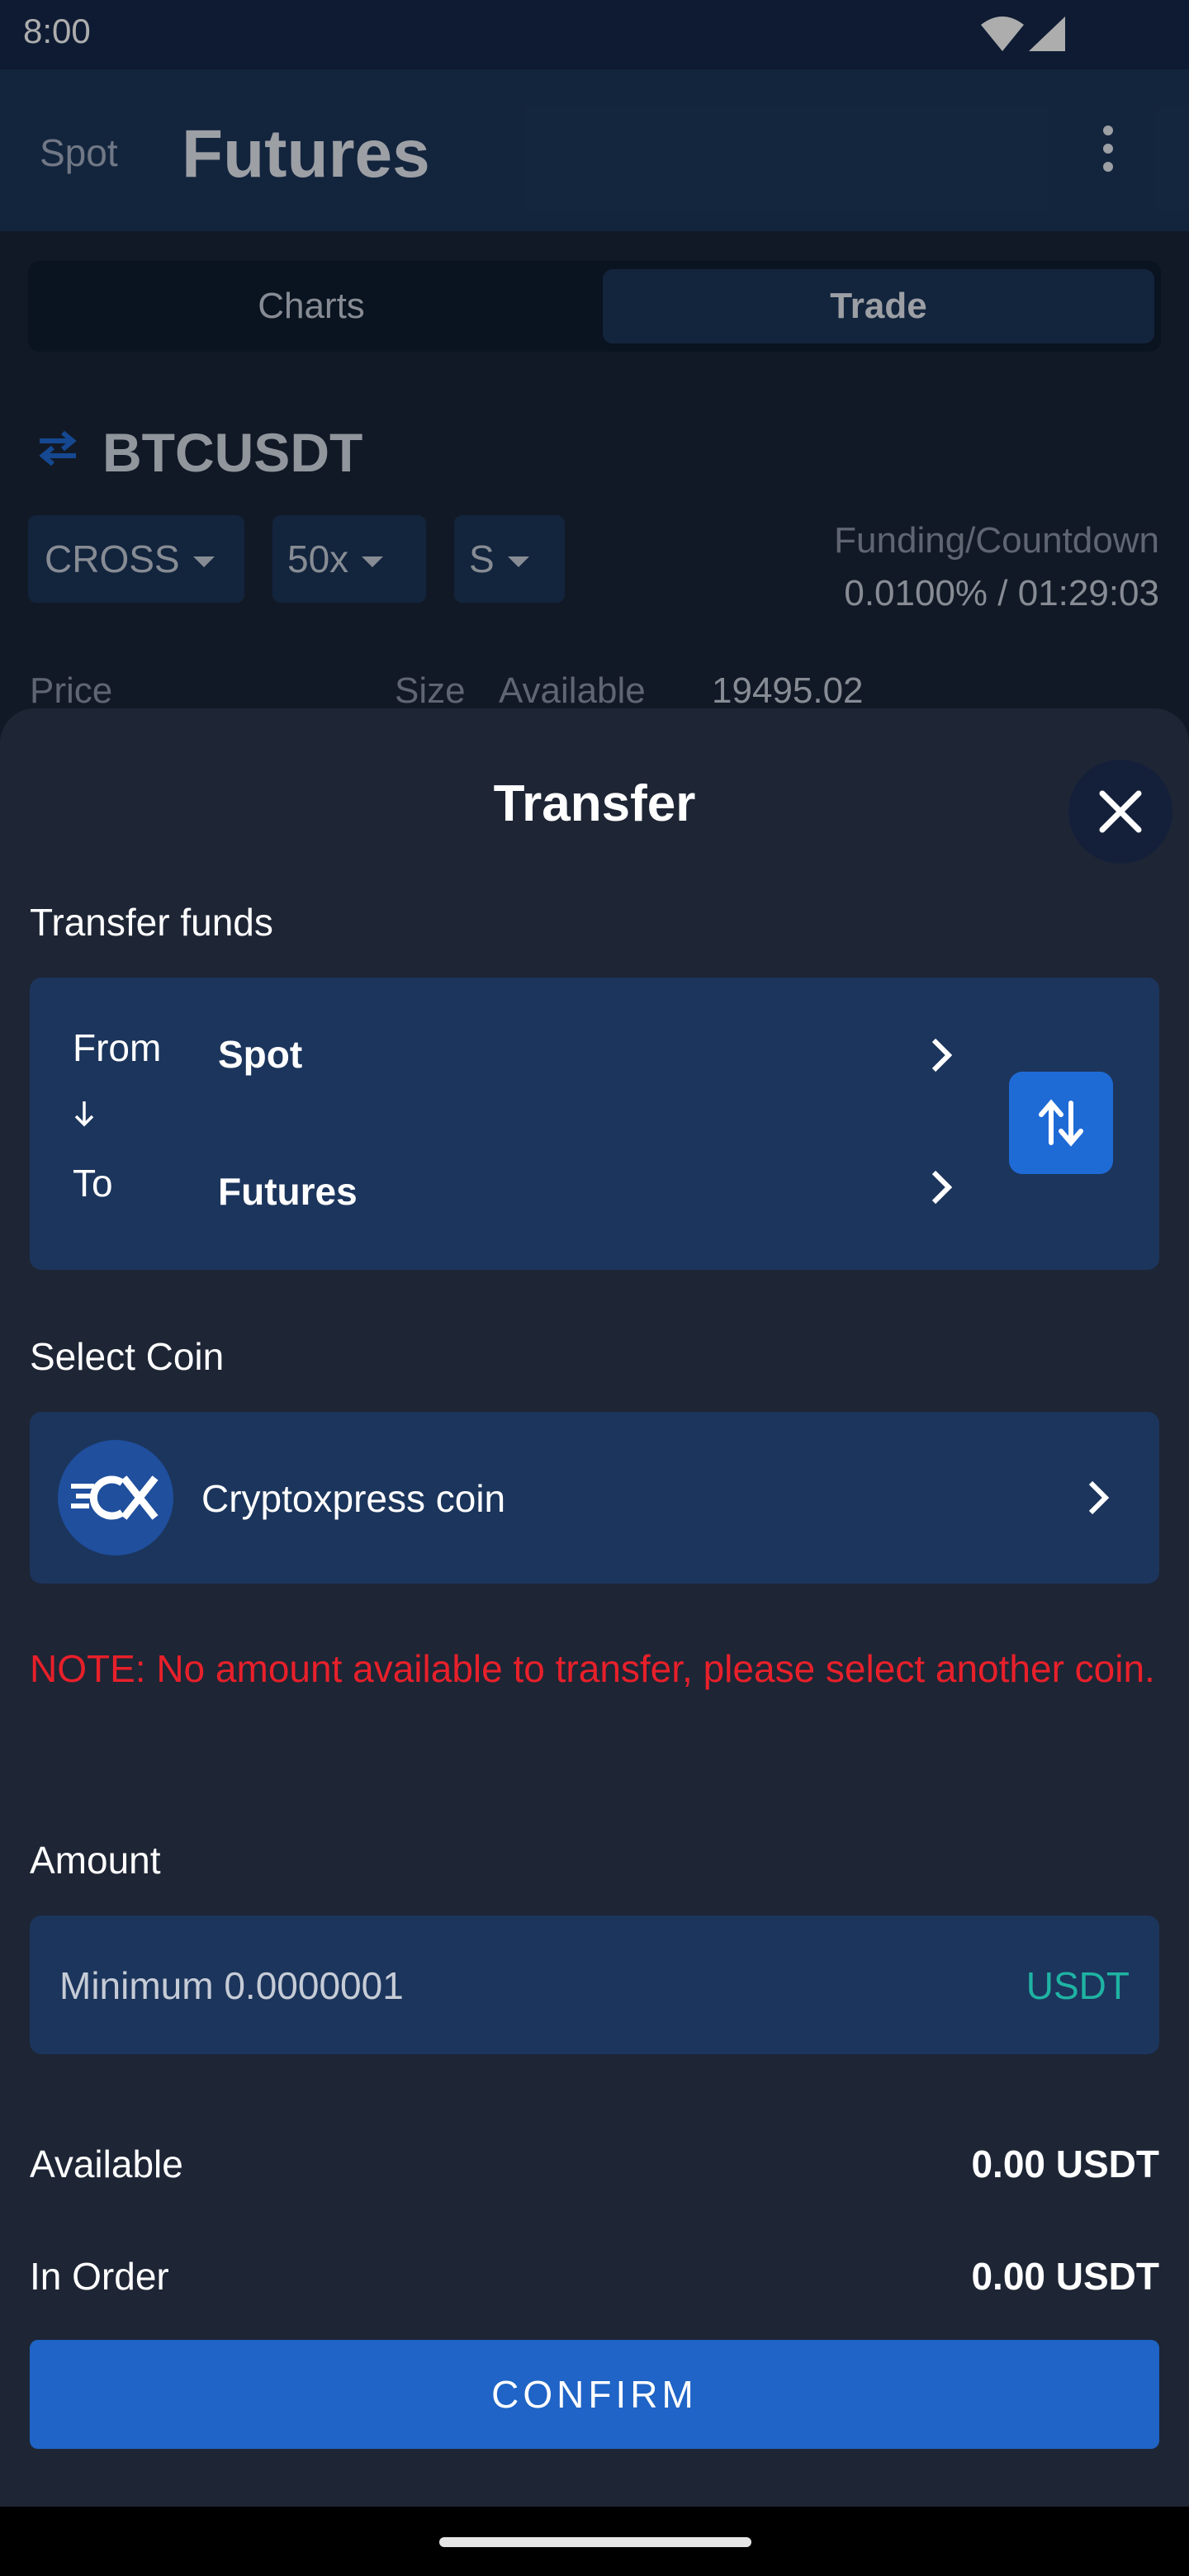 The width and height of the screenshot is (1189, 2576). What do you see at coordinates (594, 803) in the screenshot?
I see `sheet-title: Transfer` at bounding box center [594, 803].